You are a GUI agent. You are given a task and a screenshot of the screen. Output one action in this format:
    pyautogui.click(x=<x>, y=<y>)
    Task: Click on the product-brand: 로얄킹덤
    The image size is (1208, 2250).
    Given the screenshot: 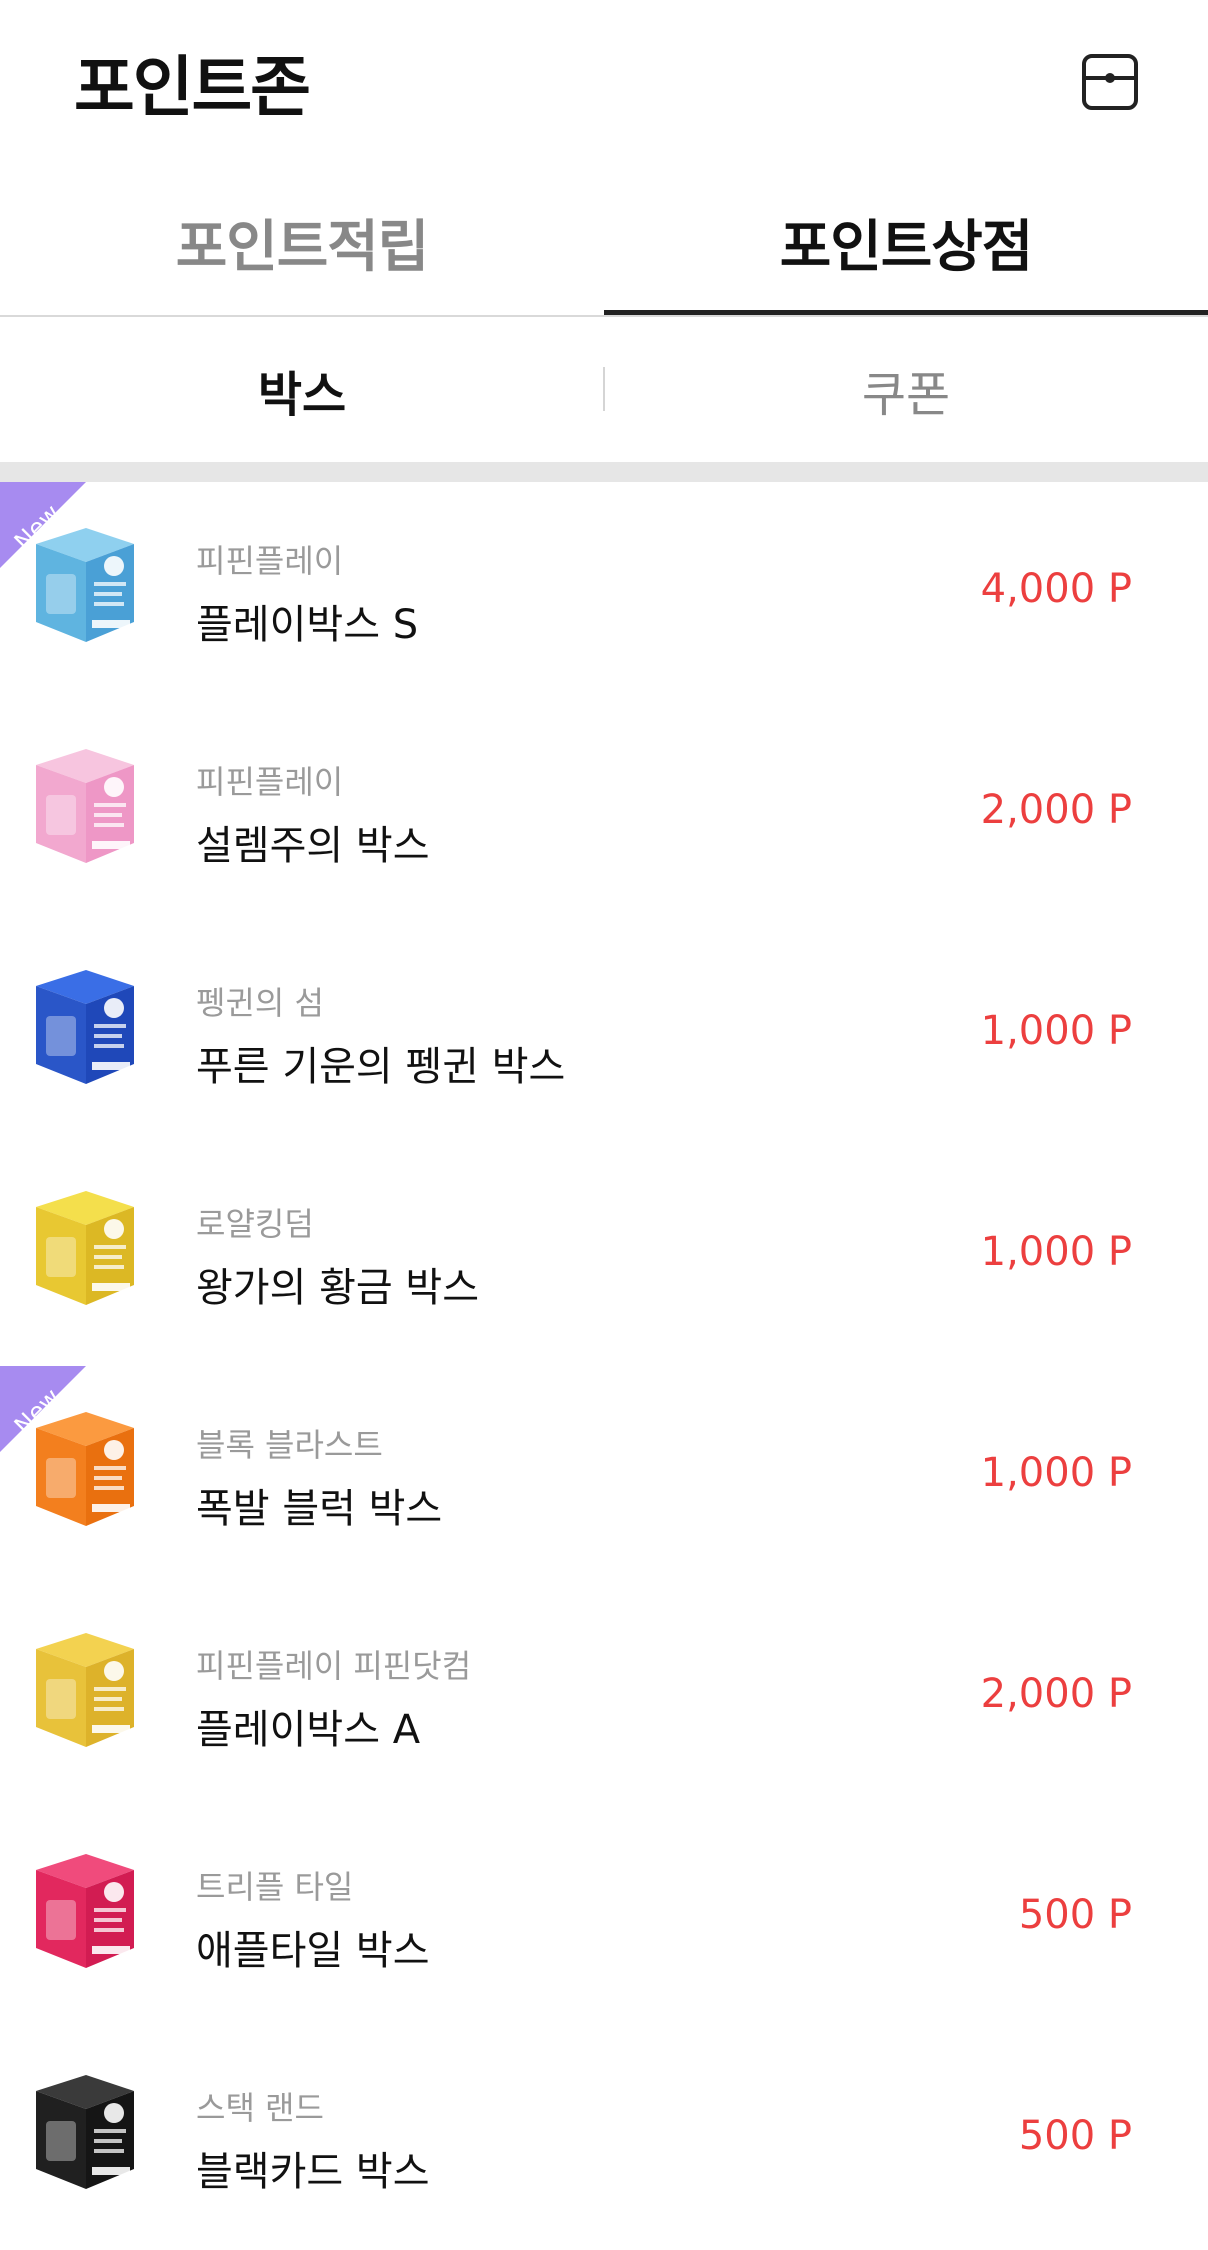 What is the action you would take?
    pyautogui.click(x=255, y=1224)
    